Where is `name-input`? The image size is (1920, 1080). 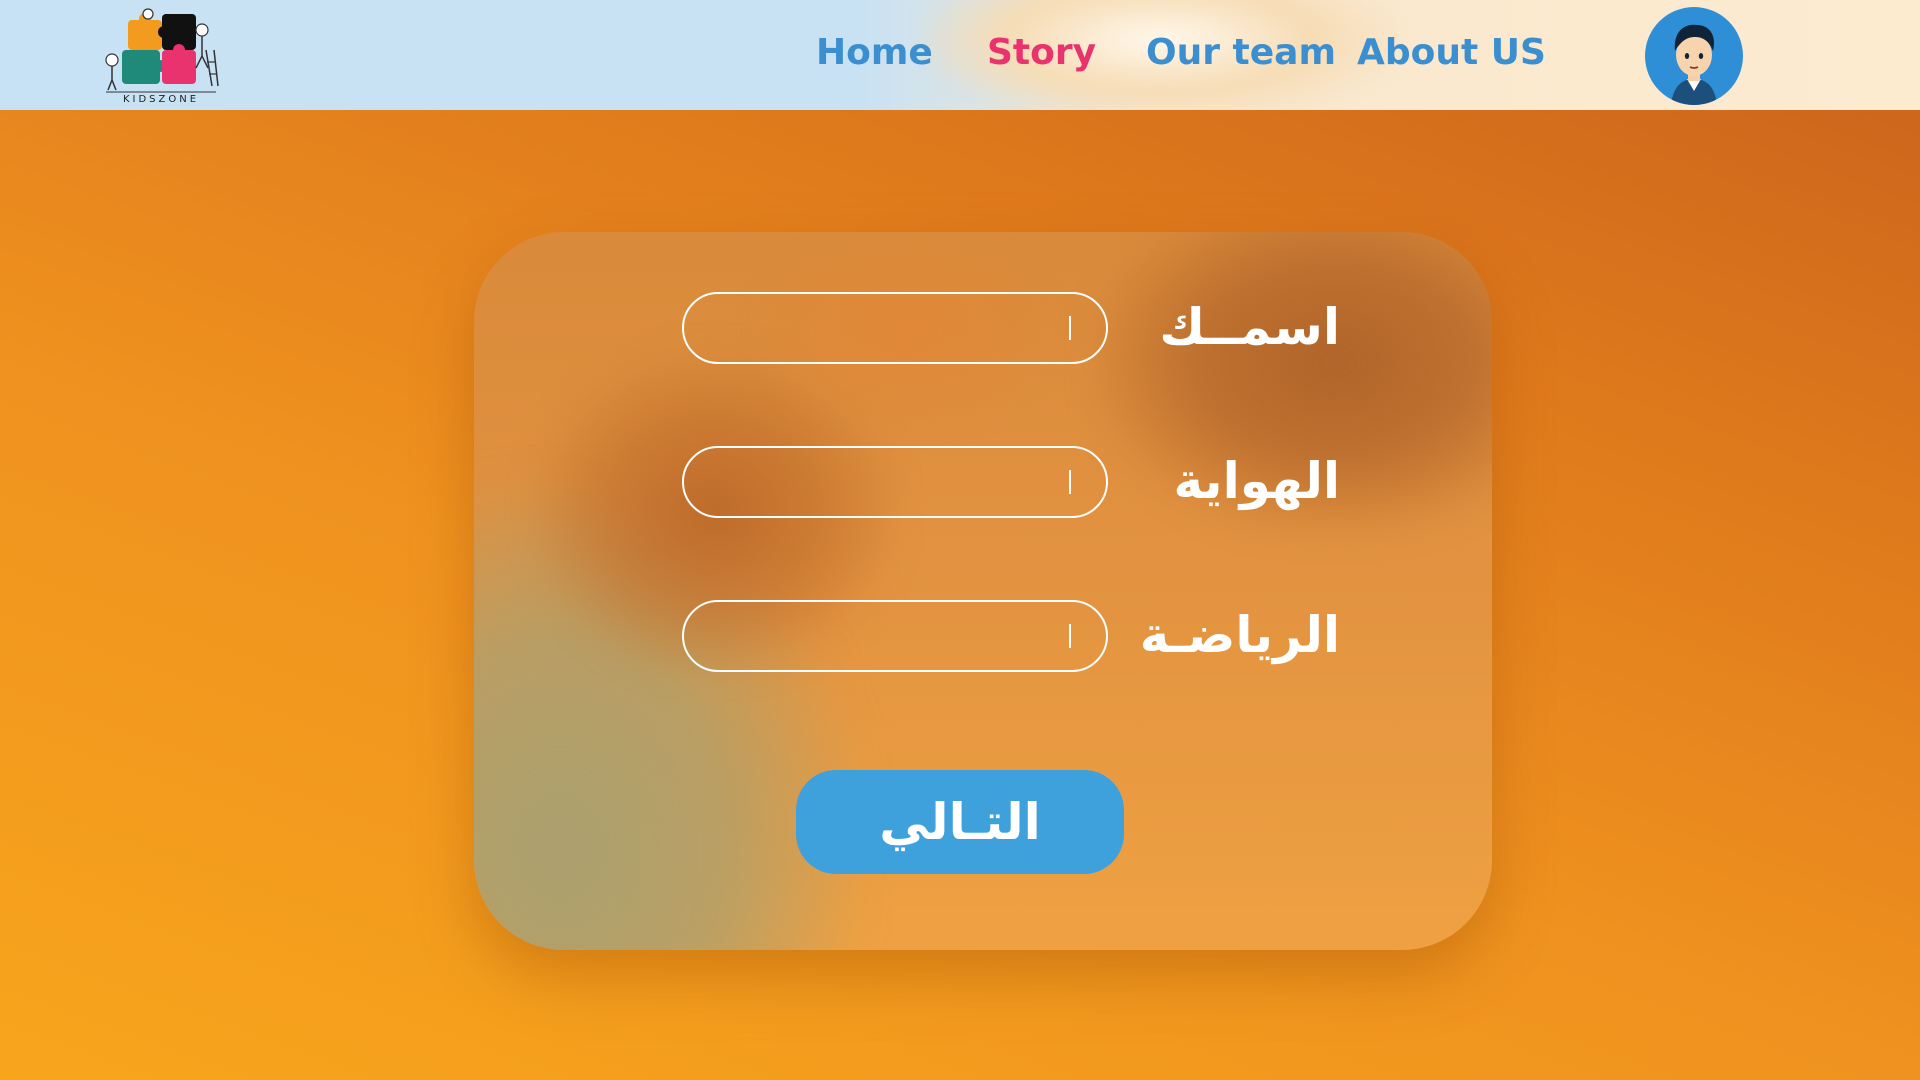 name-input is located at coordinates (895, 328).